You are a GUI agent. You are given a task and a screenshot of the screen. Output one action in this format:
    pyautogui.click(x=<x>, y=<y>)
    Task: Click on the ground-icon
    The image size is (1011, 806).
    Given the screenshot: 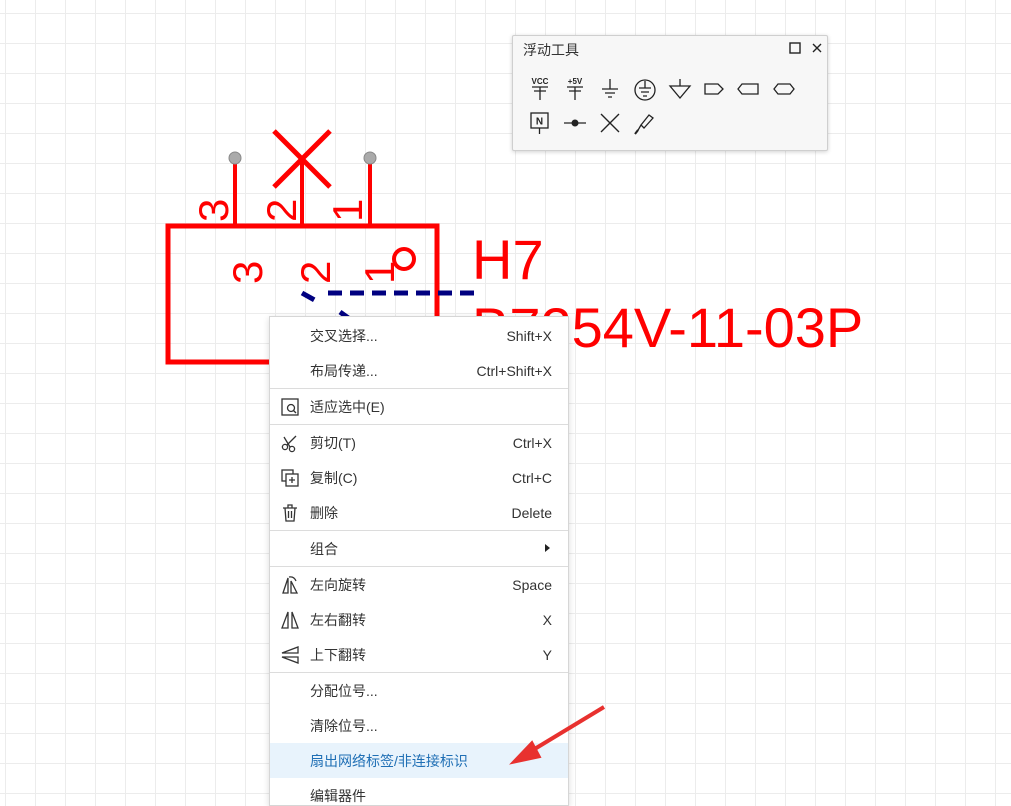 What is the action you would take?
    pyautogui.click(x=610, y=89)
    